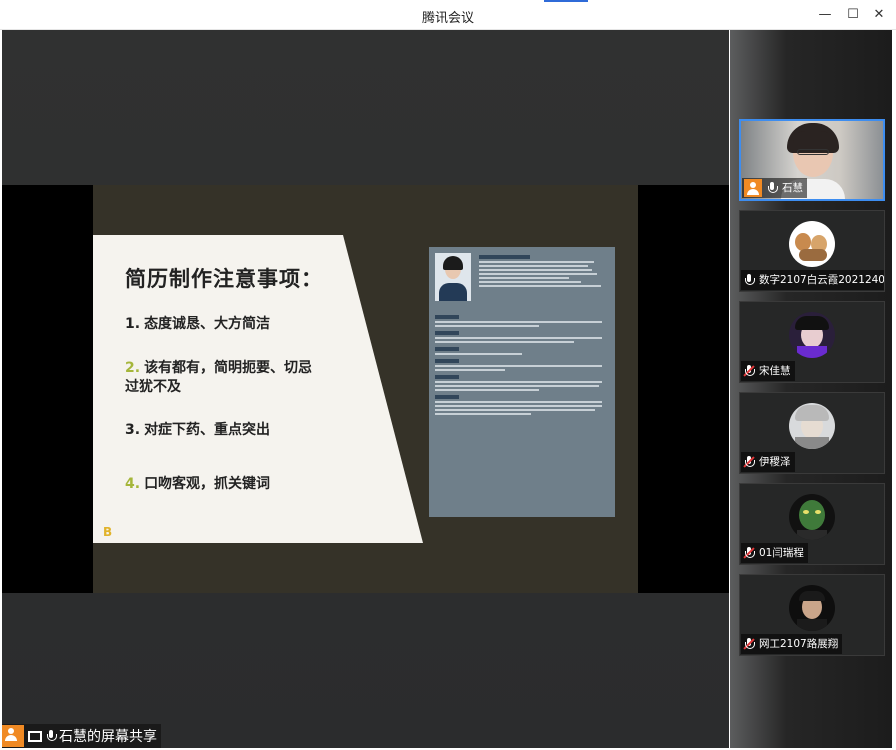 This screenshot has width=896, height=750. I want to click on slide-heading: 简历制作注意事项：, so click(224, 279).